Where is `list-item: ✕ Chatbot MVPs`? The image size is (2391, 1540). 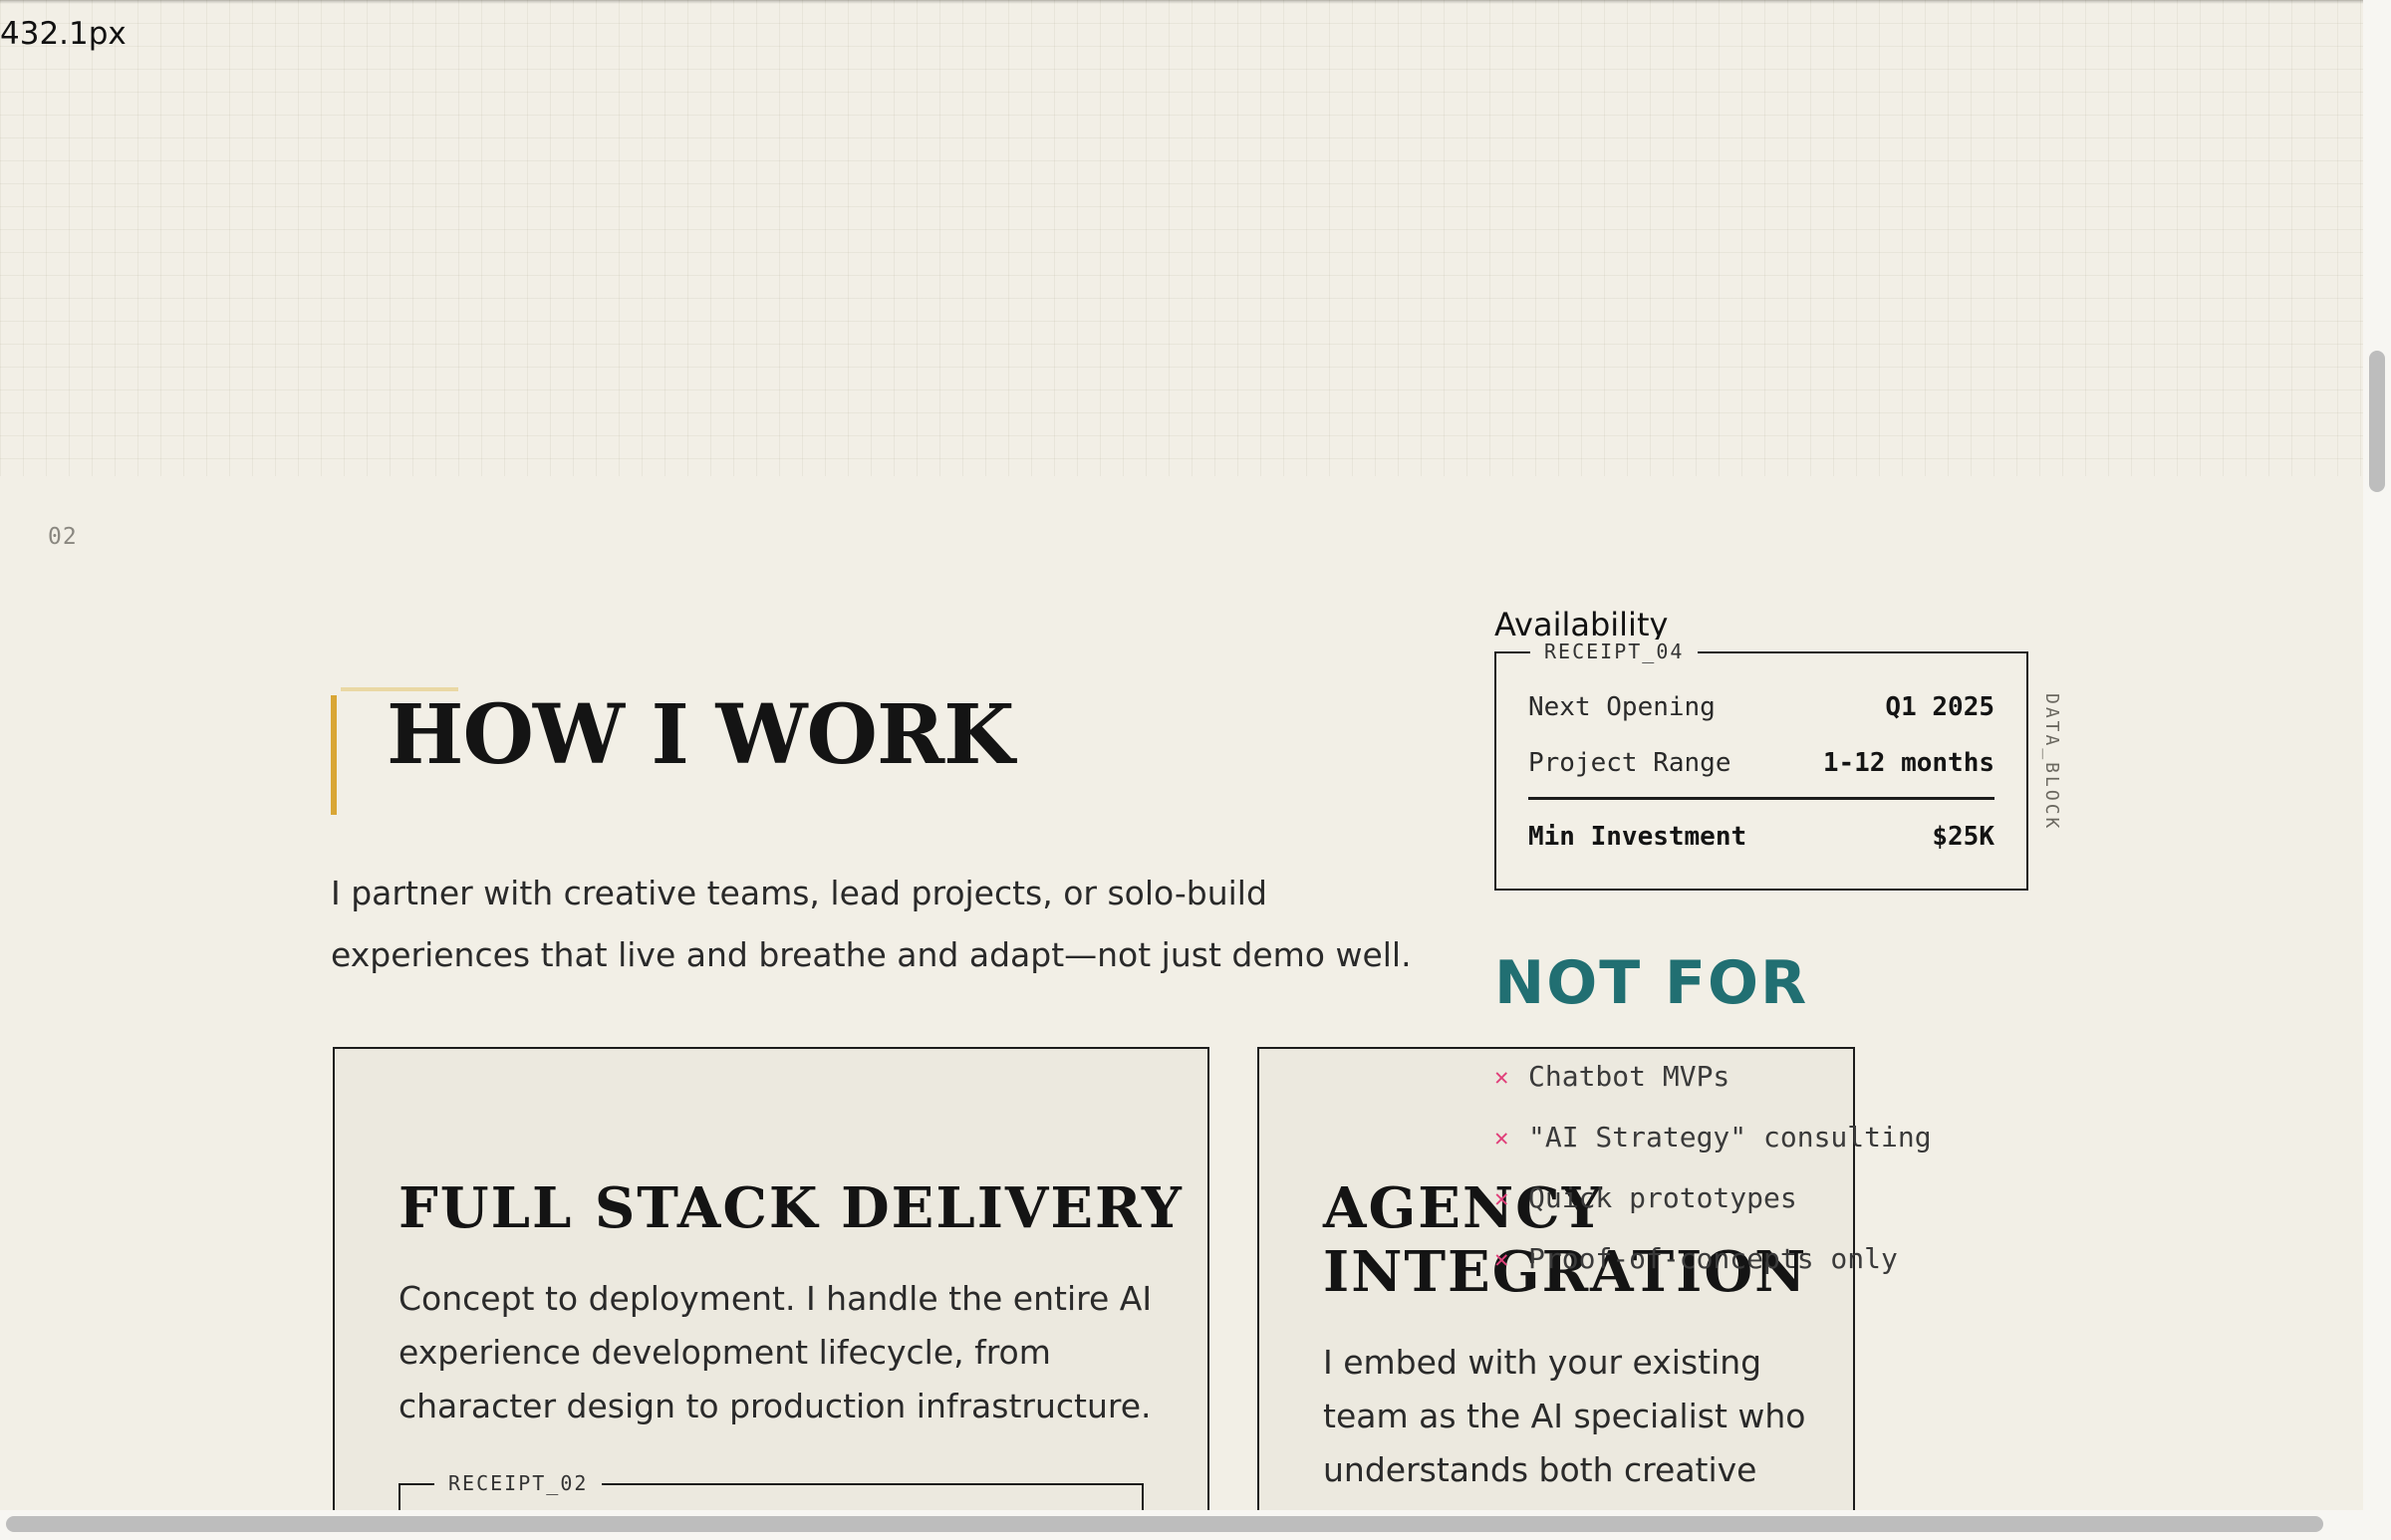 list-item: ✕ Chatbot MVPs is located at coordinates (1713, 1076).